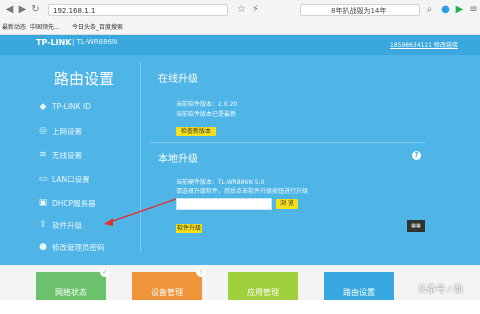 This screenshot has width=480, height=314. What do you see at coordinates (43, 155) in the screenshot?
I see `wifi-icon: ≋` at bounding box center [43, 155].